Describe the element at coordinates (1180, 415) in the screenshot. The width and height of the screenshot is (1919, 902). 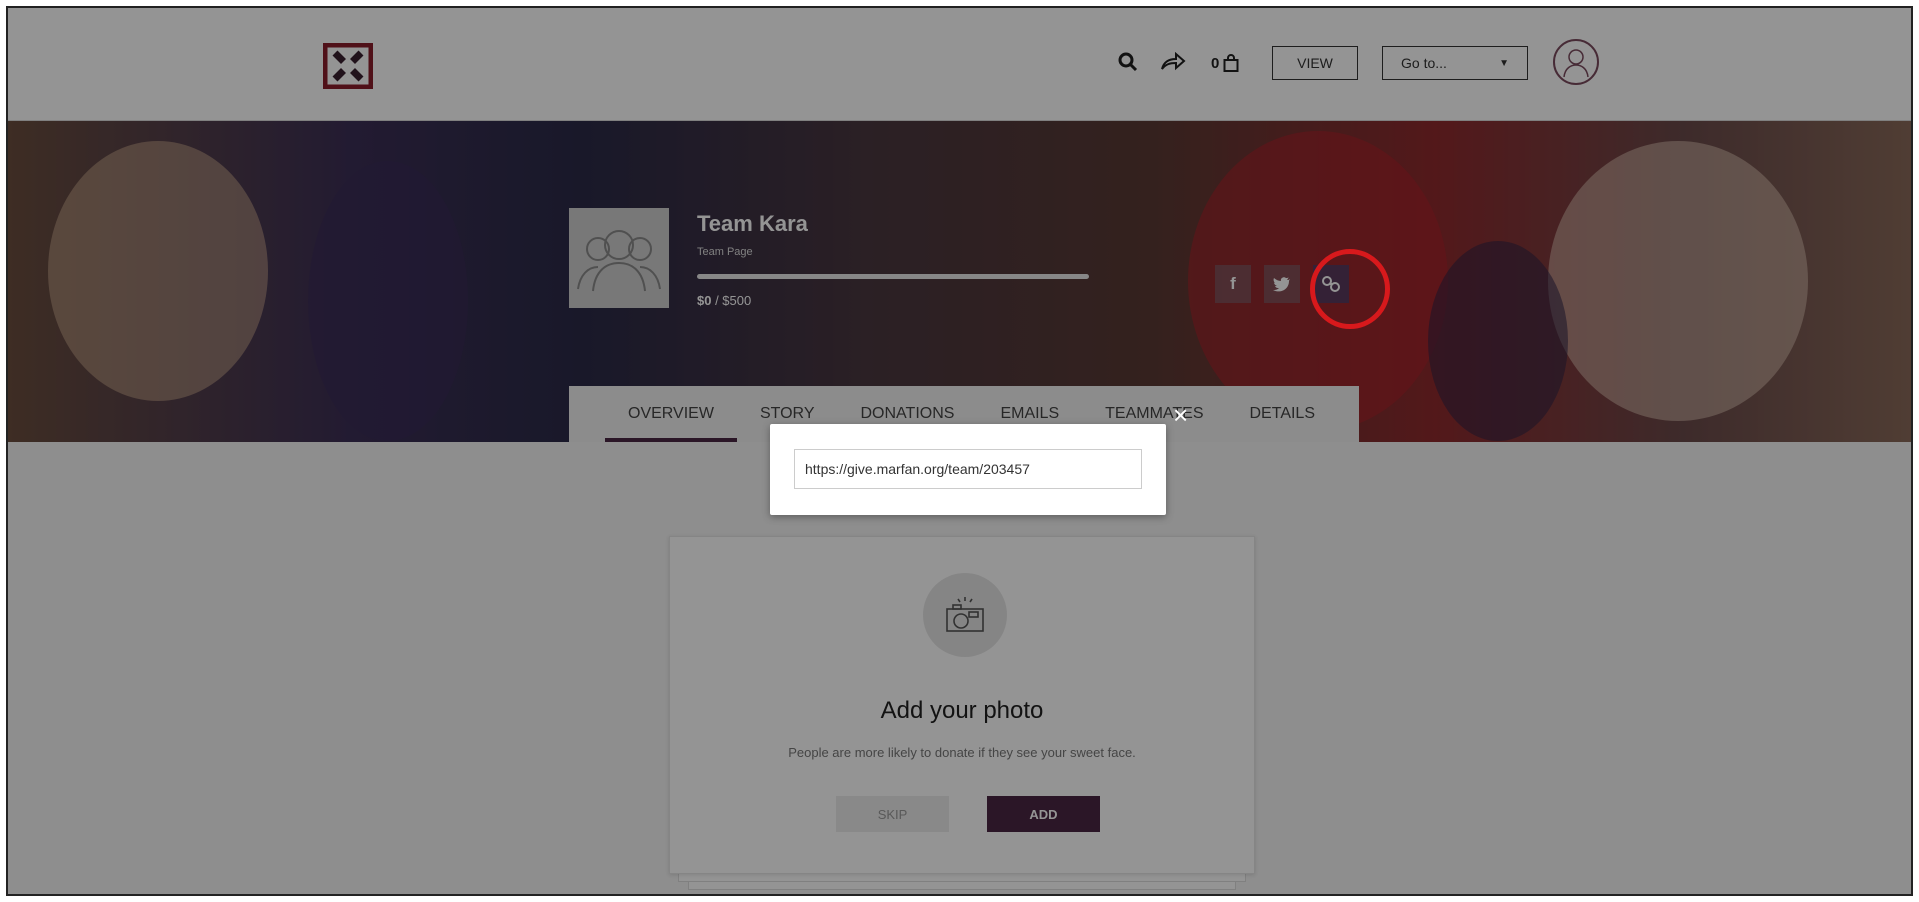
I see `close-icon: ×` at that location.